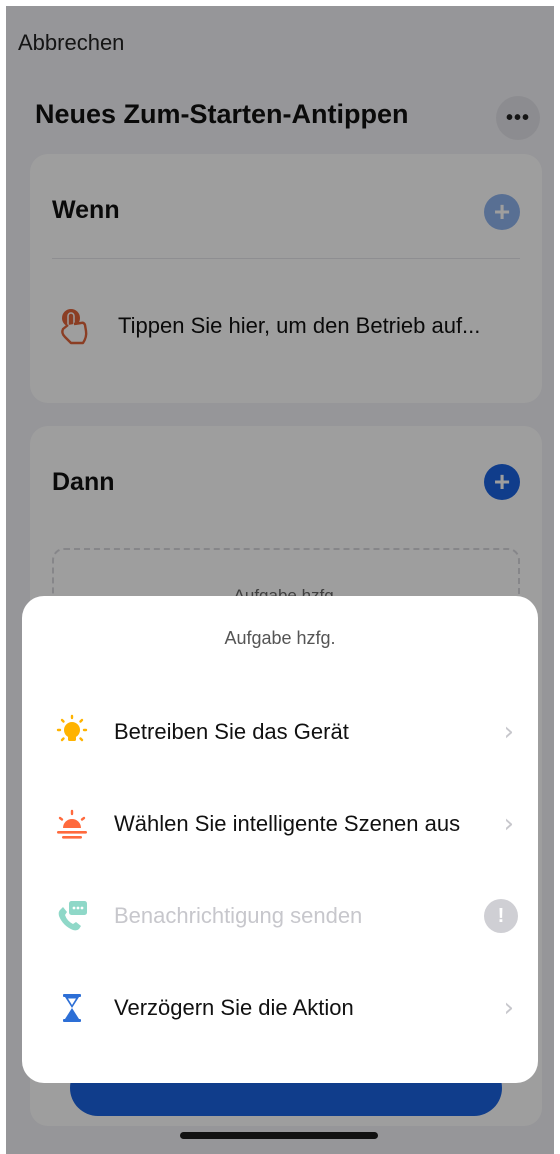 Image resolution: width=560 pixels, height=1154 pixels. Describe the element at coordinates (231, 731) in the screenshot. I see `sheet-item-label: Betreiben Sie das Gerät` at that location.